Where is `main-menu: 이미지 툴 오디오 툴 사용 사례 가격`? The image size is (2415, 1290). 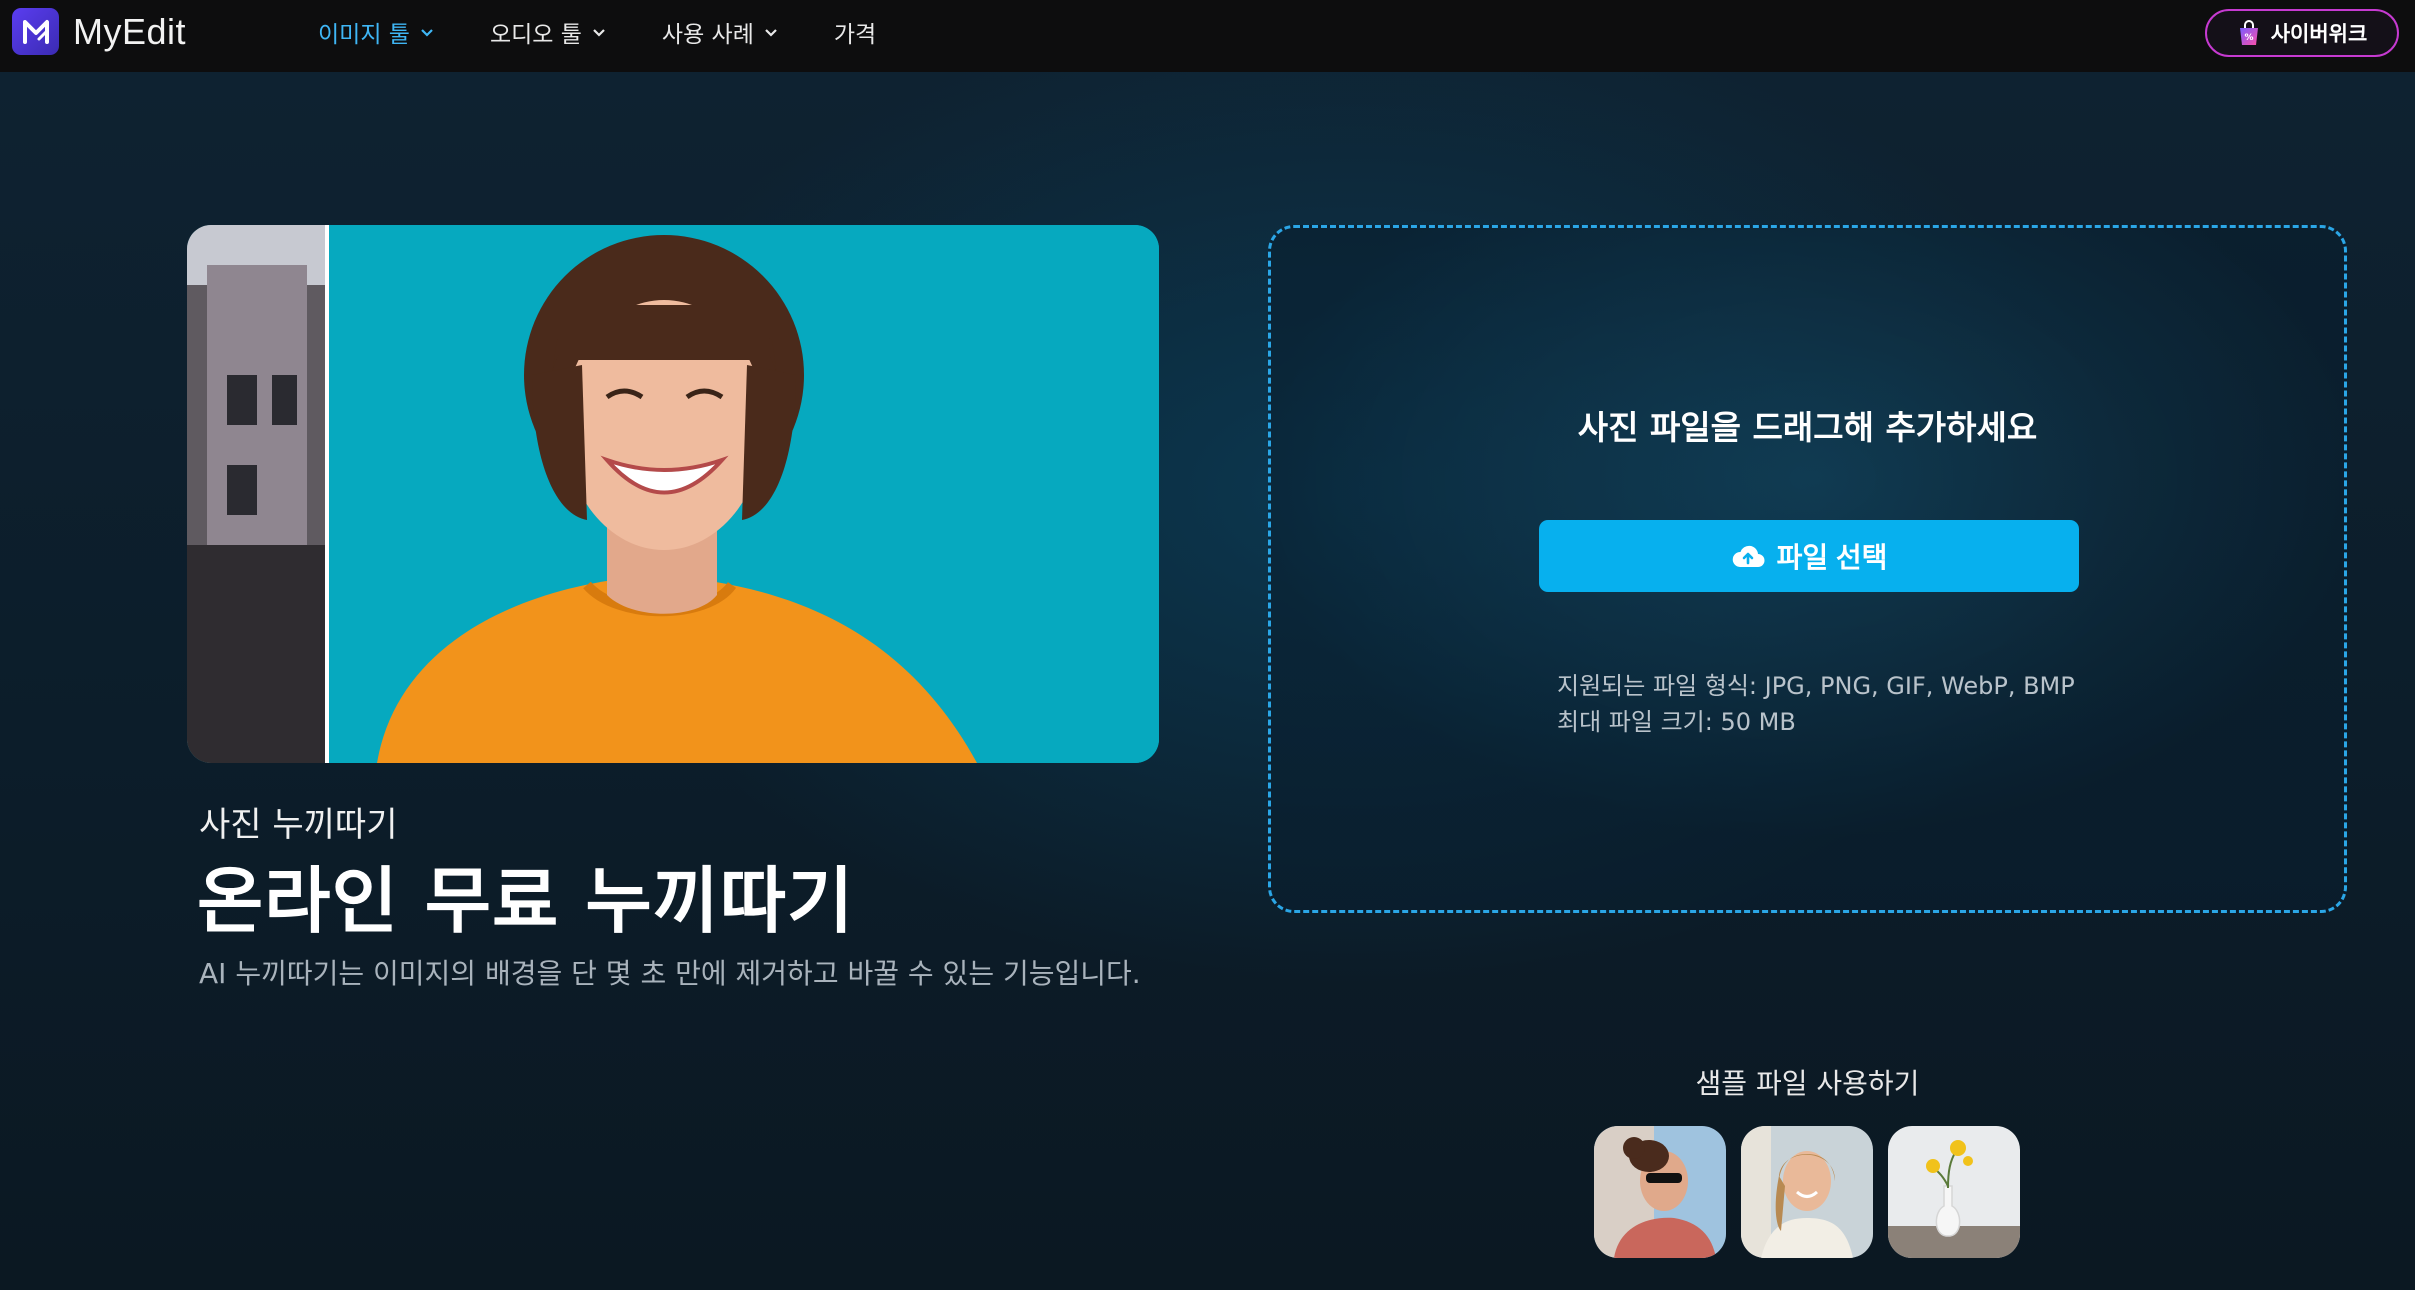 main-menu: 이미지 툴 오디오 툴 사용 사례 가격 is located at coordinates (625, 32).